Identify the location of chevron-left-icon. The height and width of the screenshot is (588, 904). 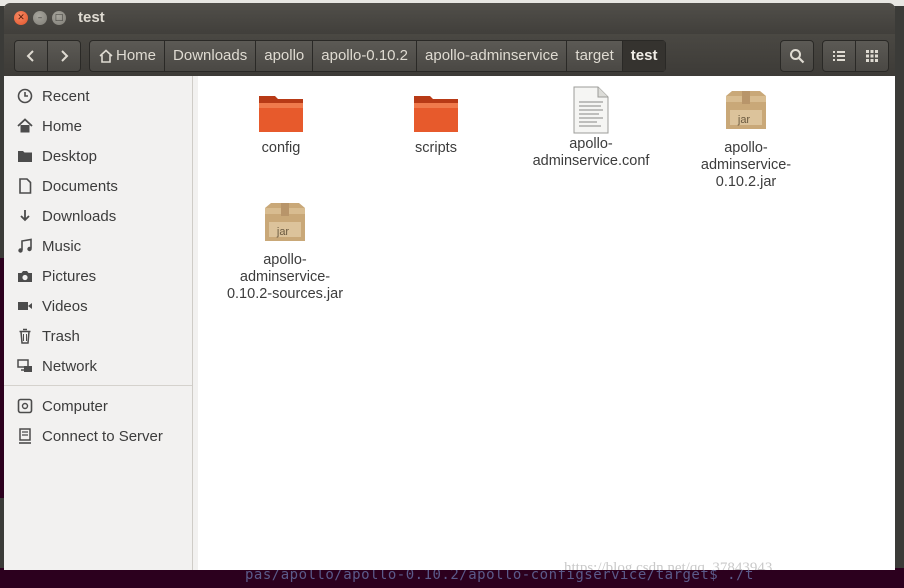
(30, 56).